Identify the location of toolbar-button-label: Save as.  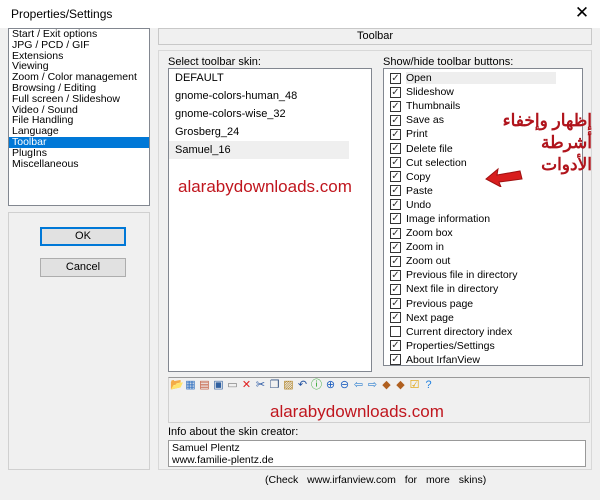
(425, 120).